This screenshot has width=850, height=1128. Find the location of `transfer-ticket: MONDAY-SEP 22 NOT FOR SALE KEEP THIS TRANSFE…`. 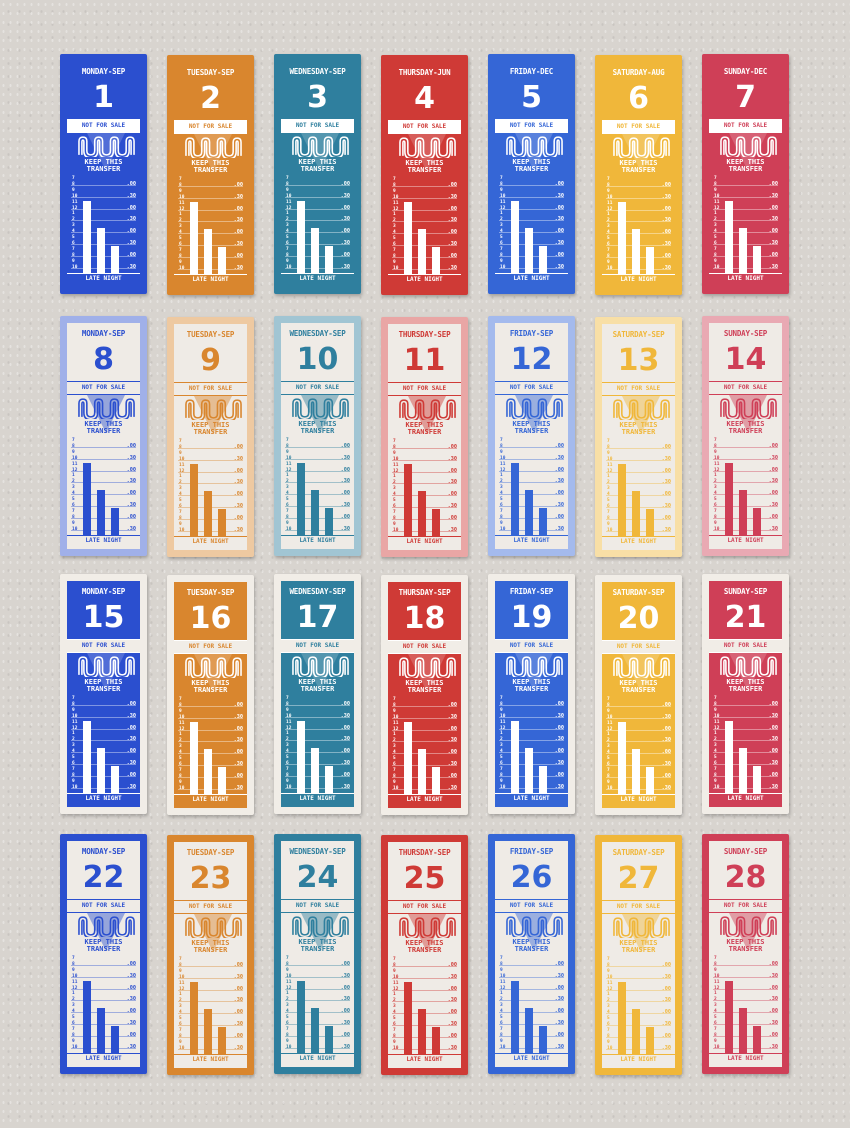

transfer-ticket: MONDAY-SEP 22 NOT FOR SALE KEEP THIS TRANSFE… is located at coordinates (103, 954).